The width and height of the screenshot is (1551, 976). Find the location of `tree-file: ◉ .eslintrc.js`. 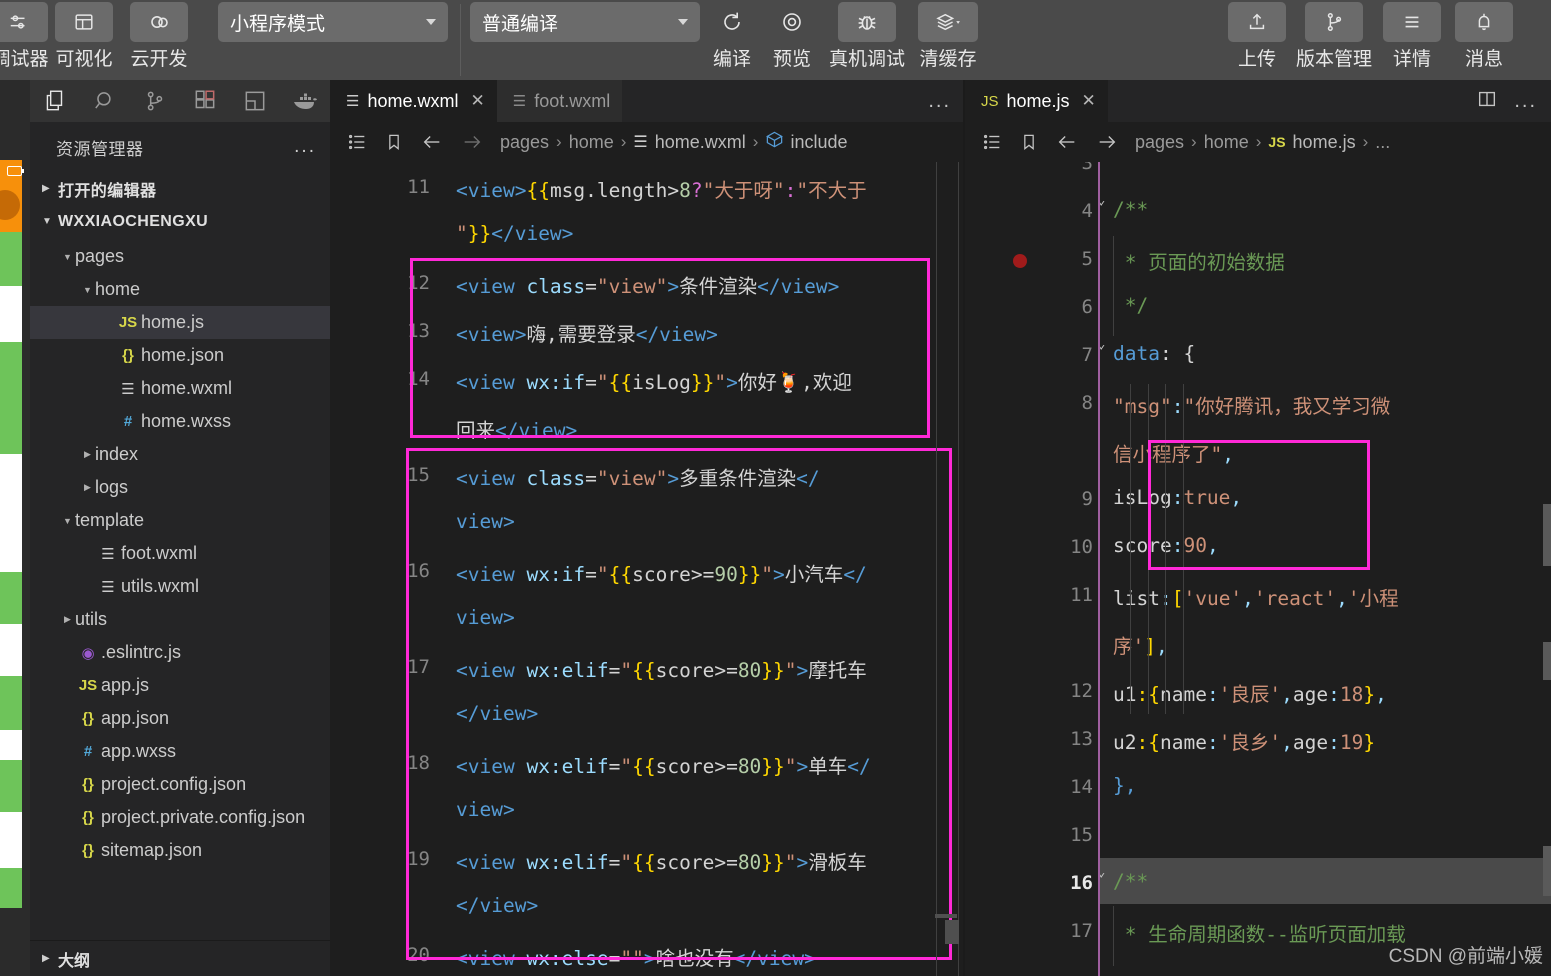

tree-file: ◉ .eslintrc.js is located at coordinates (180, 652).